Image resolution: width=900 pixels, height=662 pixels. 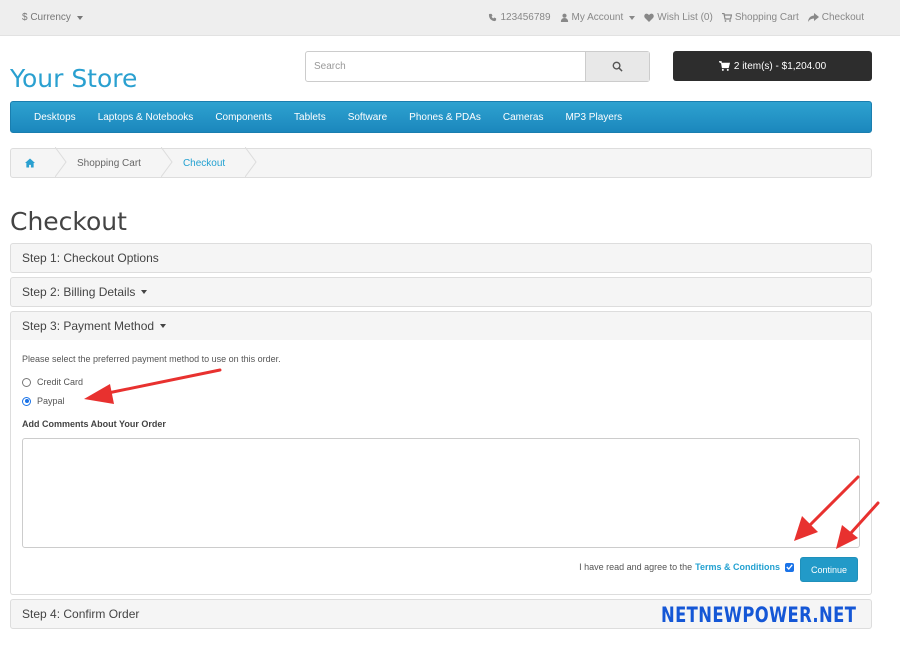 I want to click on terms-checkbox, so click(x=789, y=567).